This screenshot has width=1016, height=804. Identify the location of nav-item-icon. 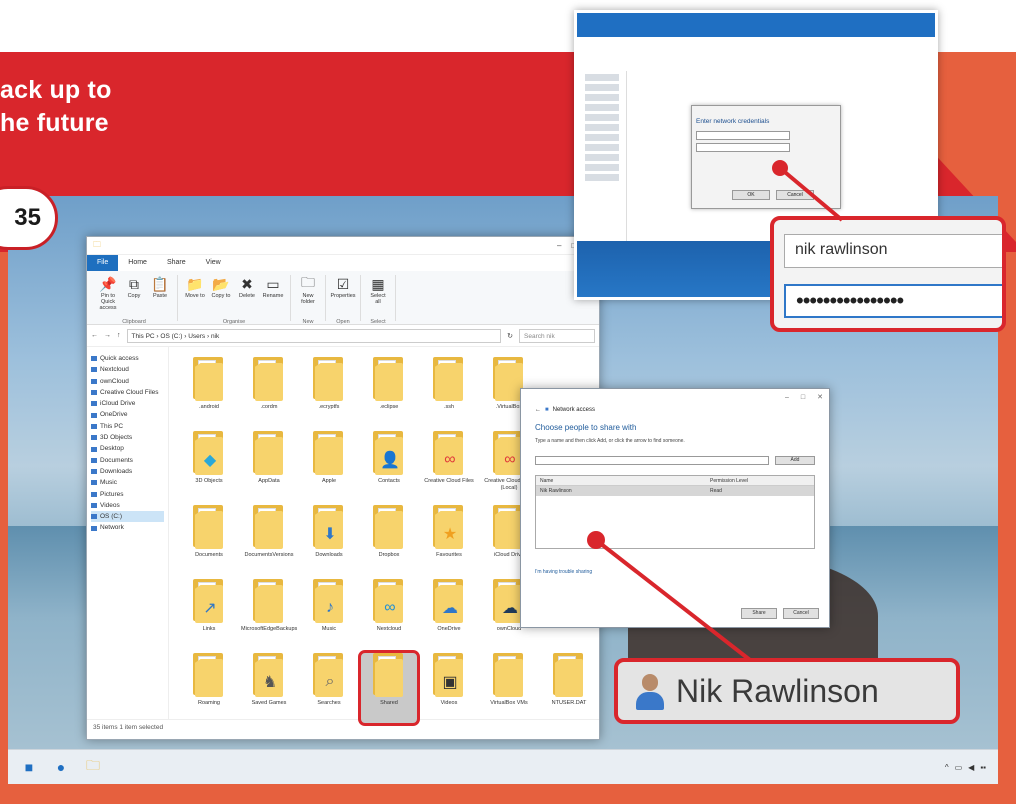
(94, 449).